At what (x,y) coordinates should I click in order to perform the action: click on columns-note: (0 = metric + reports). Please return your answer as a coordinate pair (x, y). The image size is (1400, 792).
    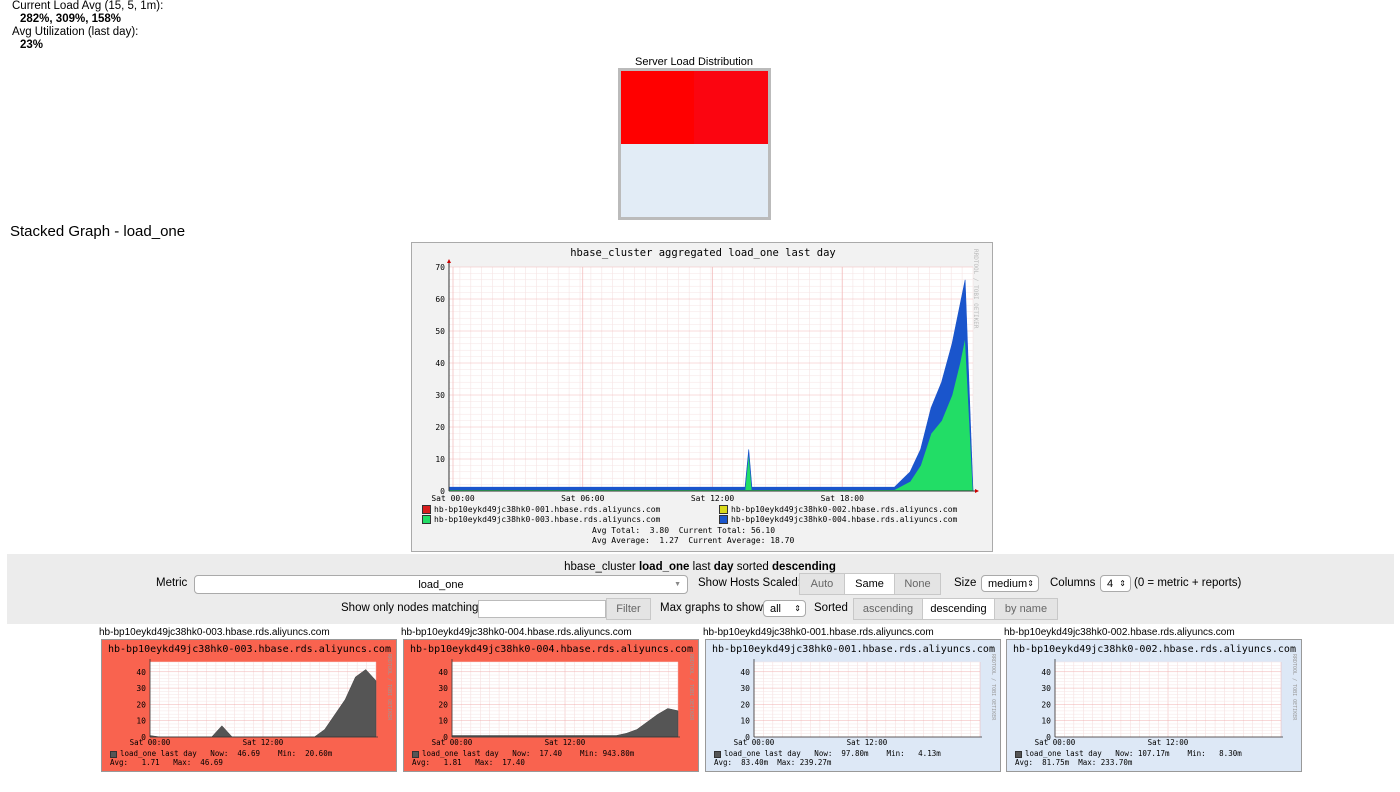
    Looking at the image, I should click on (1188, 583).